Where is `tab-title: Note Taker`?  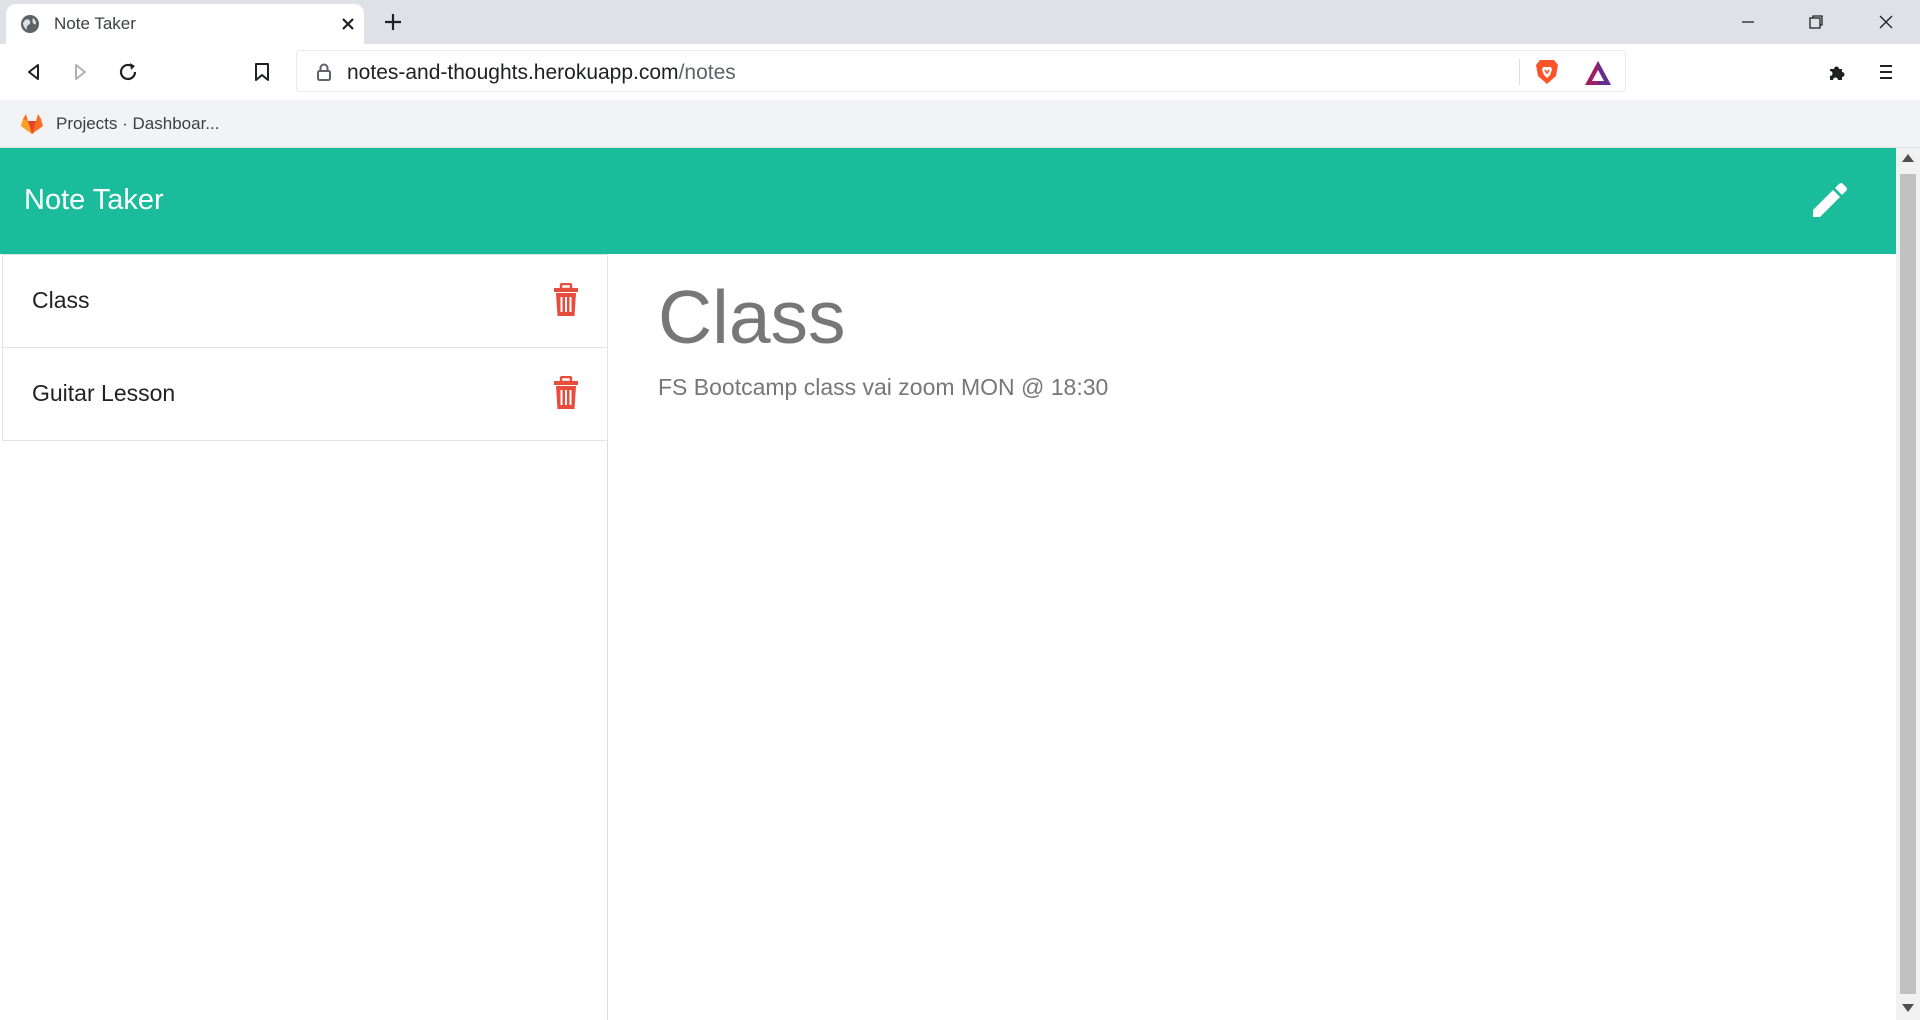
tab-title: Note Taker is located at coordinates (95, 23).